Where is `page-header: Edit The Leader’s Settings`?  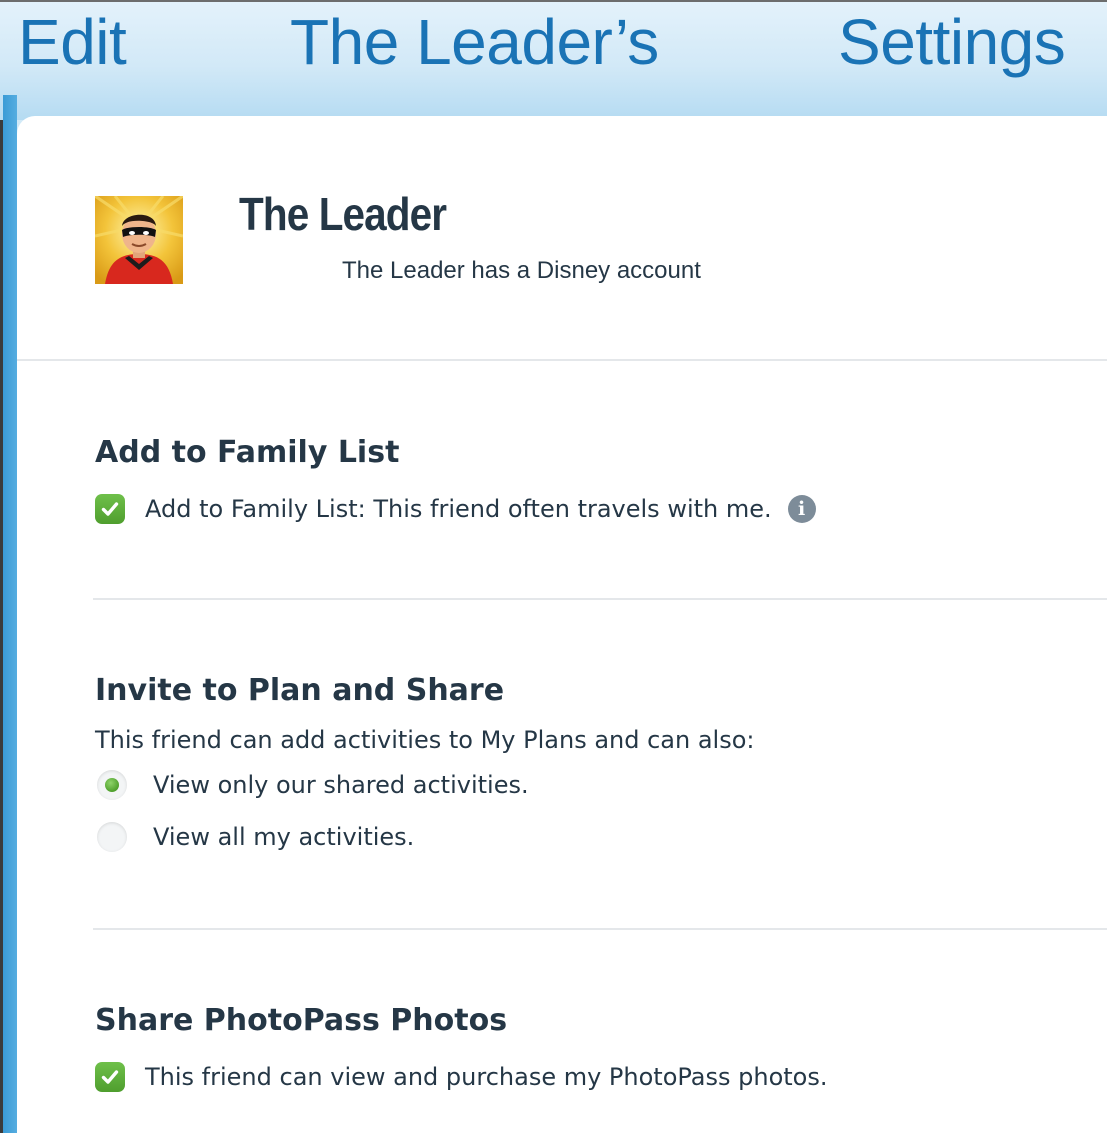 page-header: Edit The Leader’s Settings is located at coordinates (553, 60).